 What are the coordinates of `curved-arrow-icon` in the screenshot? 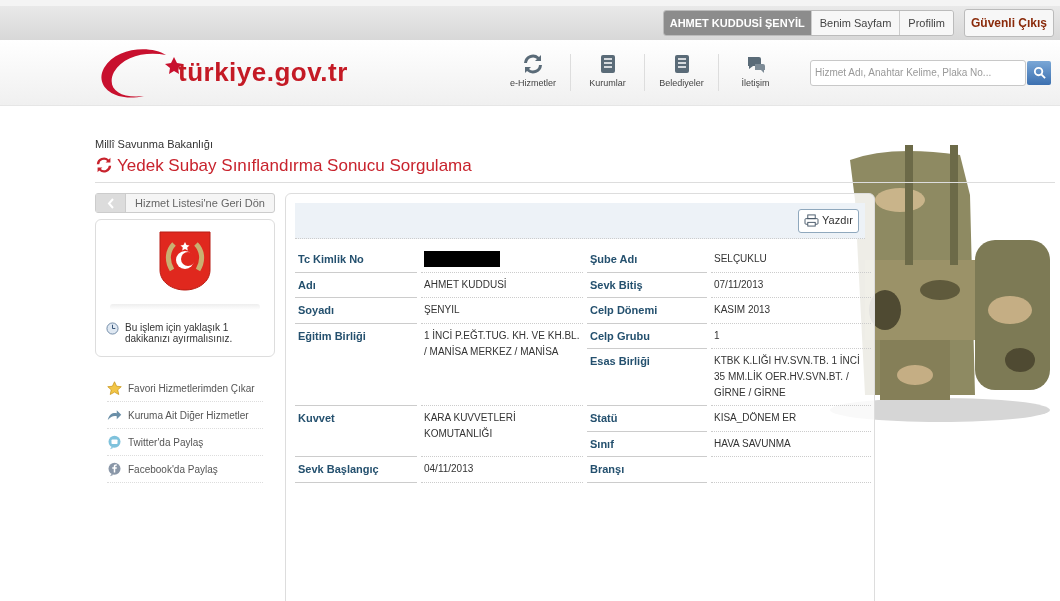 It's located at (114, 415).